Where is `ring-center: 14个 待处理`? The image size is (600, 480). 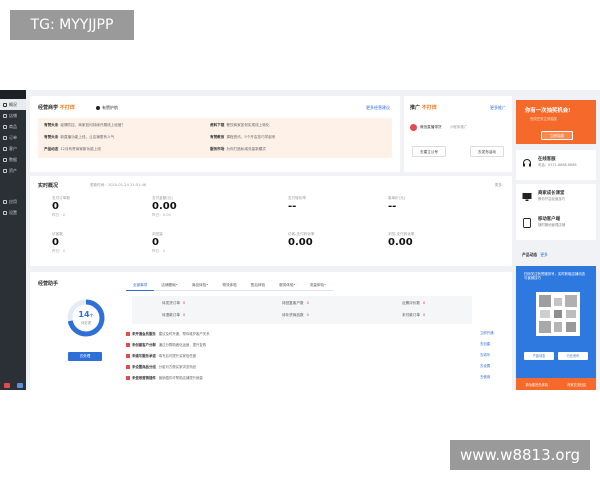
ring-center: 14个 待处理 is located at coordinates (86, 318).